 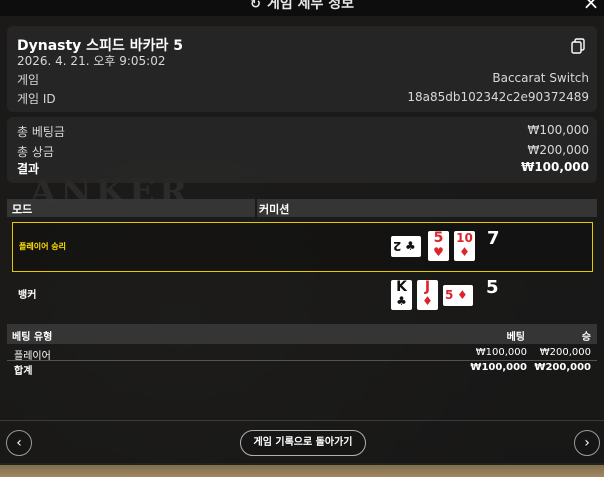 I want to click on bet-amount: ₩100,000, so click(x=501, y=352).